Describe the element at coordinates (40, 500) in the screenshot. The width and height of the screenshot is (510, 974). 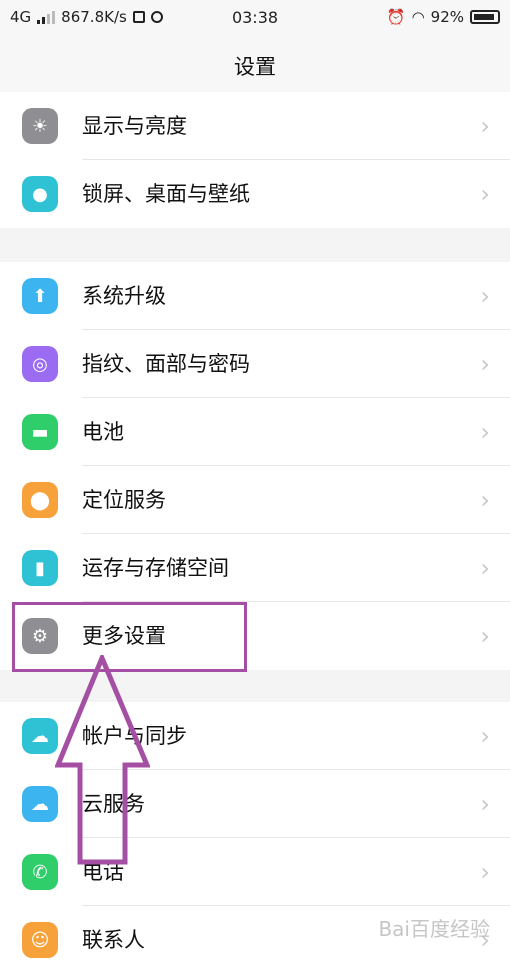
I see `location-icon: ⬤` at that location.